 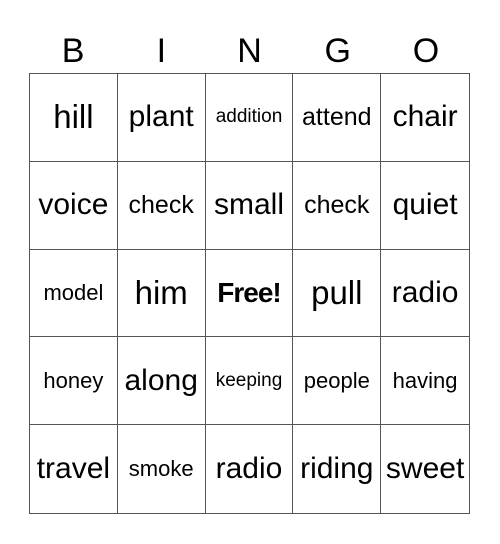 I want to click on bingo-header: B I N G O, so click(x=249, y=51).